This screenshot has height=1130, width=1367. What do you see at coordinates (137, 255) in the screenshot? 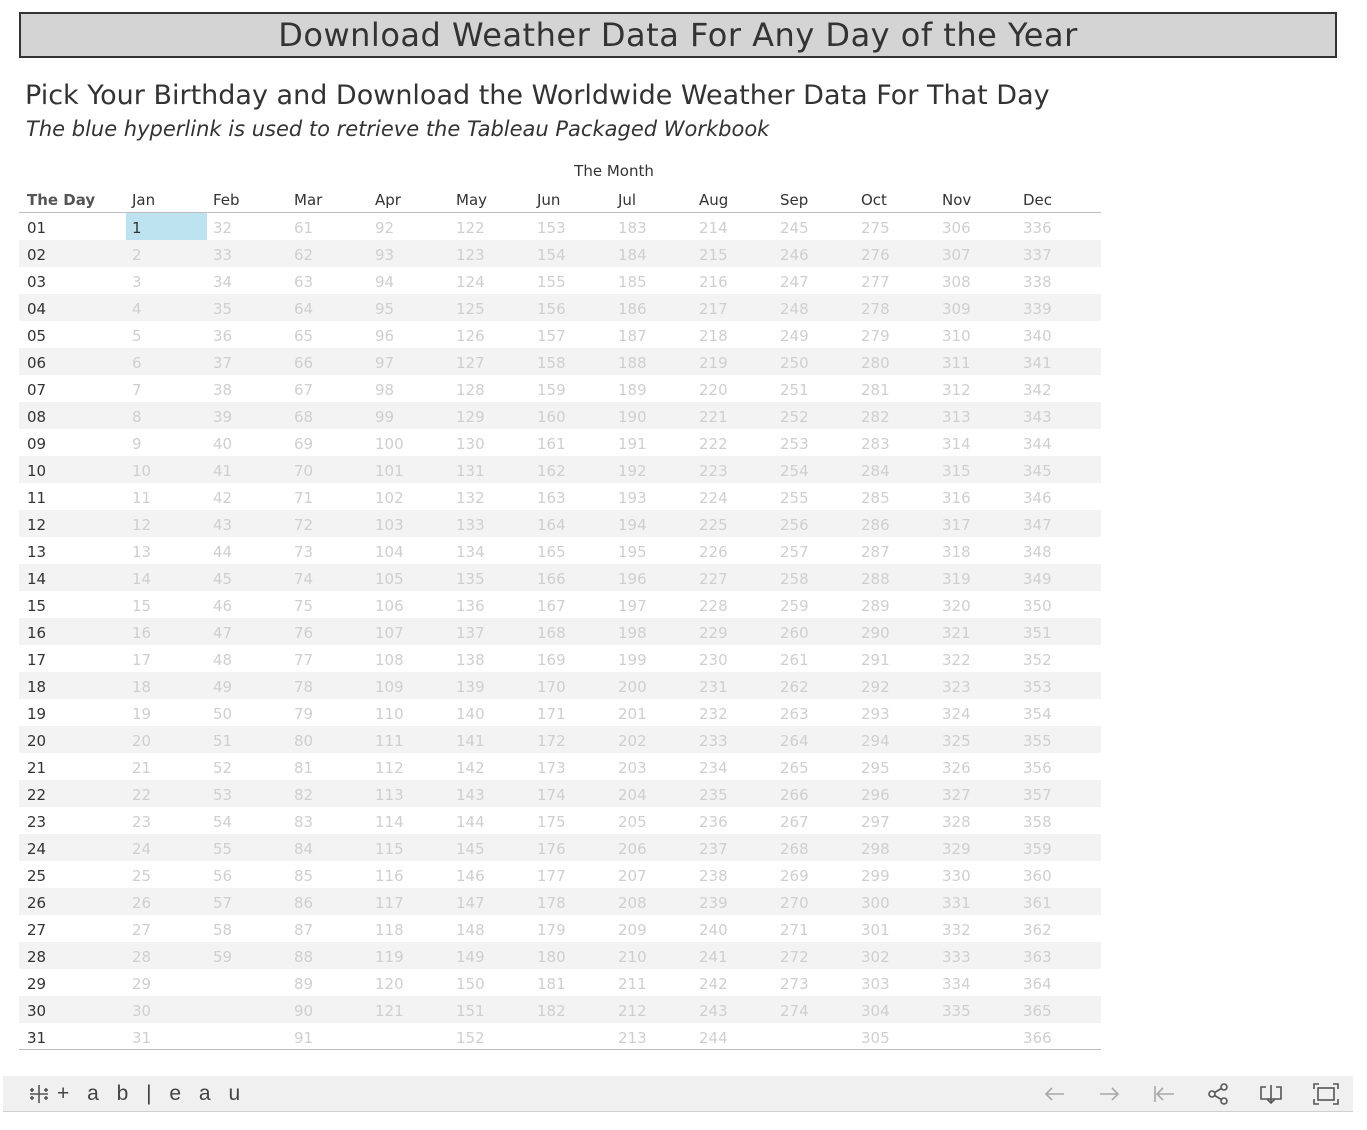
I see `day-of-year-cell: 2` at bounding box center [137, 255].